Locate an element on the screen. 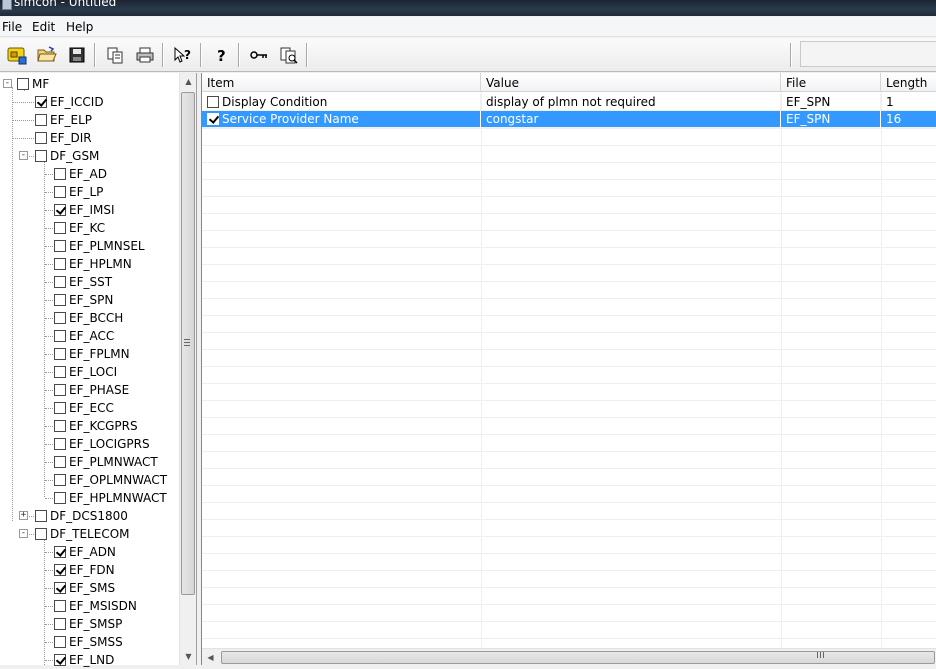  compare-icon is located at coordinates (289, 55).